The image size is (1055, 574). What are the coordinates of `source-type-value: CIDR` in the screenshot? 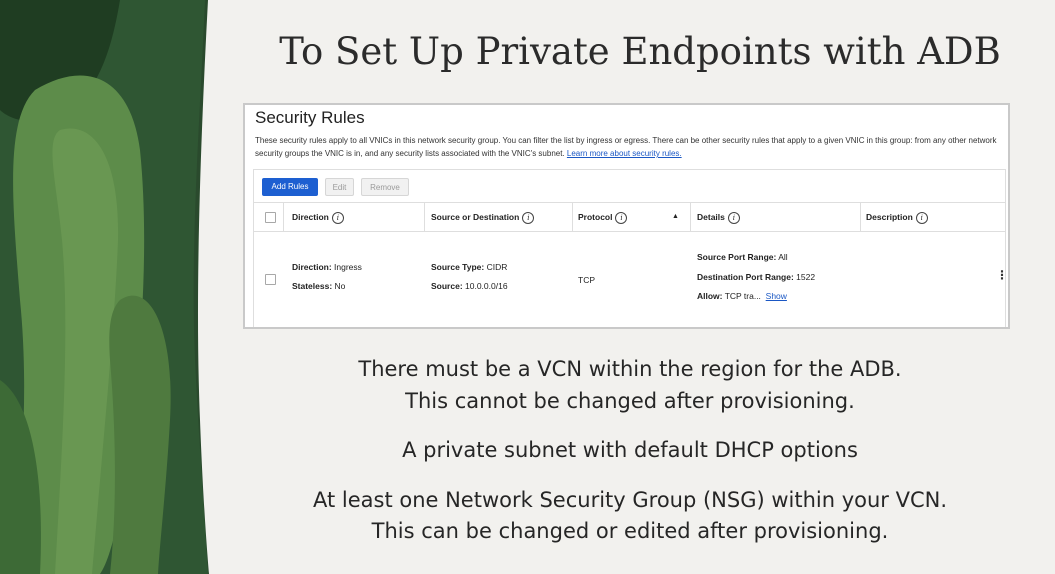 It's located at (496, 267).